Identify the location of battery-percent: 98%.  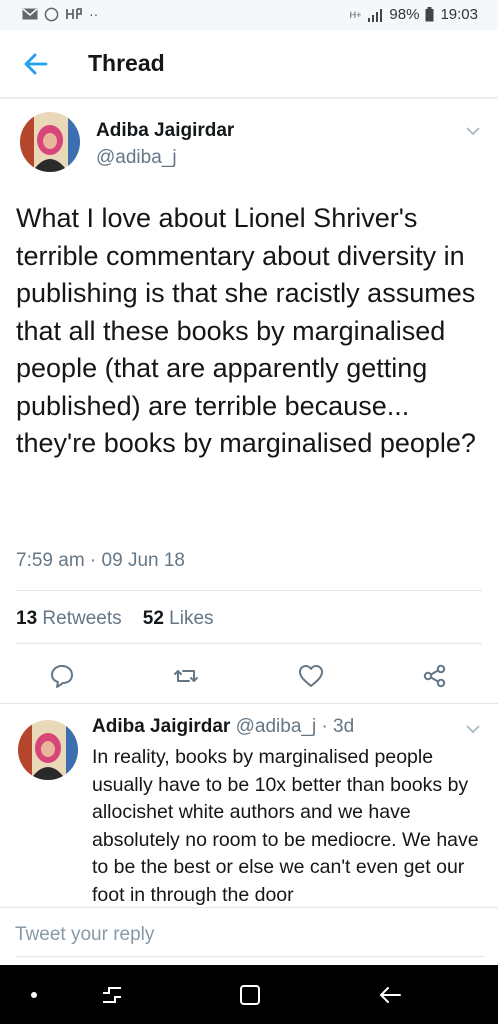
(404, 14).